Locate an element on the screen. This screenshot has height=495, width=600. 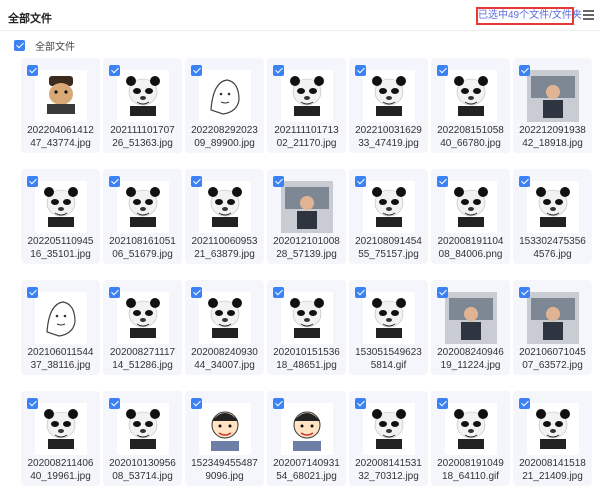
file-name: 202012101008 28_57139.jpg is located at coordinates (306, 248).